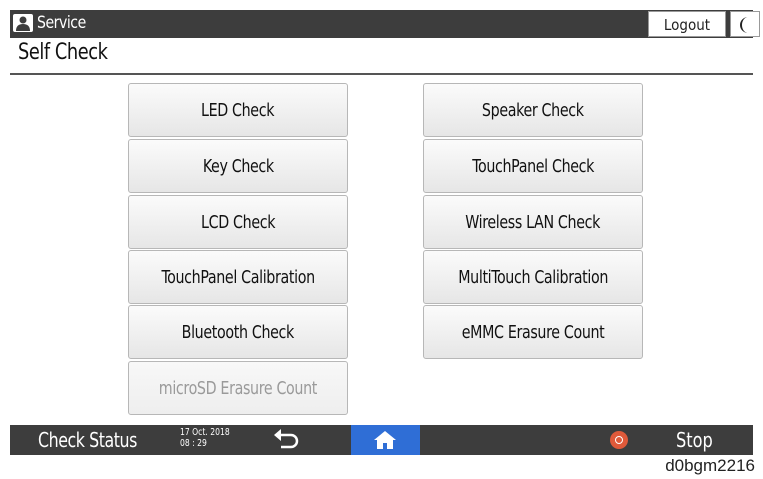 Image resolution: width=763 pixels, height=479 pixels. I want to click on check-status-button: Check Status, so click(87, 440).